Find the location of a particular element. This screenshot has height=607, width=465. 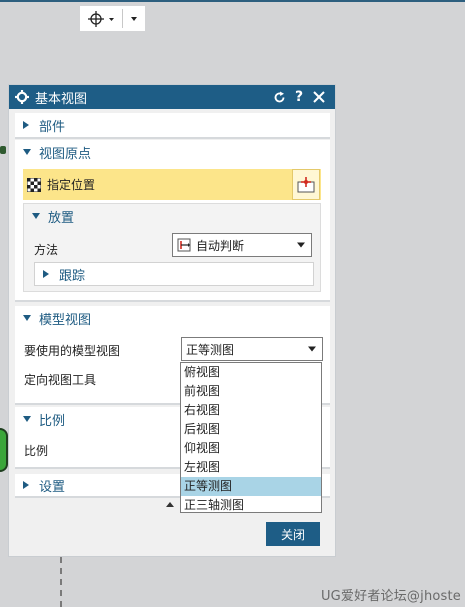

section-label: 设置 is located at coordinates (52, 487).